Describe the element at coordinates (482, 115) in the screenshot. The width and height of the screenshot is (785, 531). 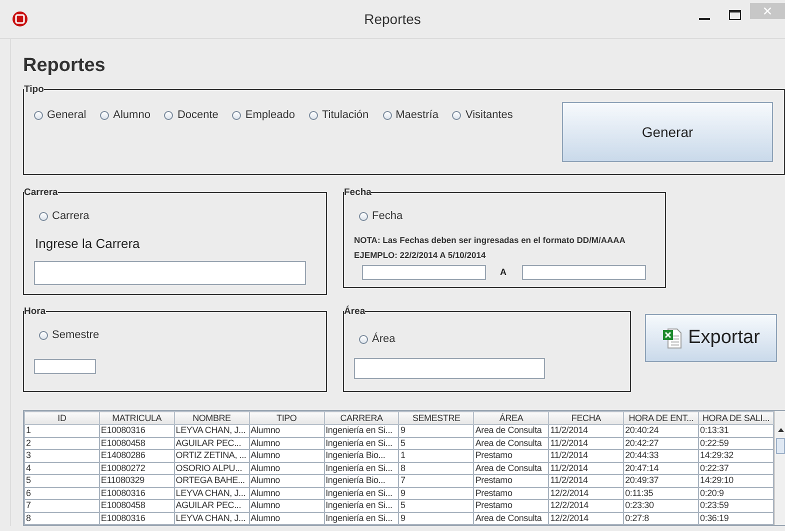
I see `radio-option: Visitantes` at that location.